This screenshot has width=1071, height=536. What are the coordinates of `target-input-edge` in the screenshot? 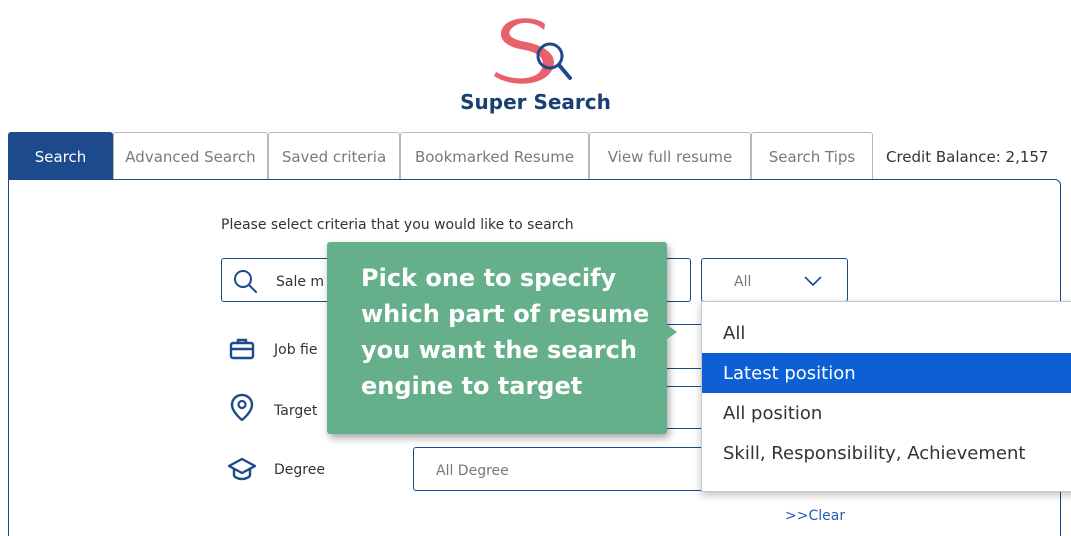 It's located at (684, 386).